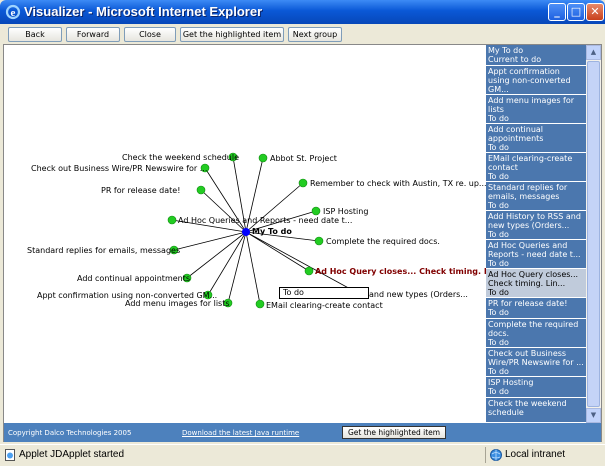 Image resolution: width=605 pixels, height=466 pixels. I want to click on list-item-name: Standard replies for emails, messages, so click(528, 192).